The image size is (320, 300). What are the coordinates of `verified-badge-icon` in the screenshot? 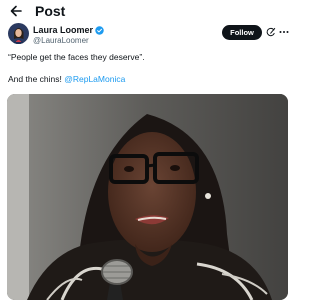 It's located at (99, 30).